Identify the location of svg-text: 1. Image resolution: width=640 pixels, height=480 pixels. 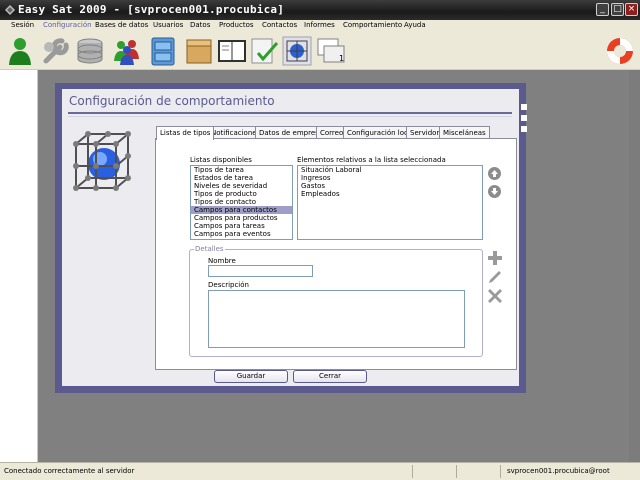
(341, 58).